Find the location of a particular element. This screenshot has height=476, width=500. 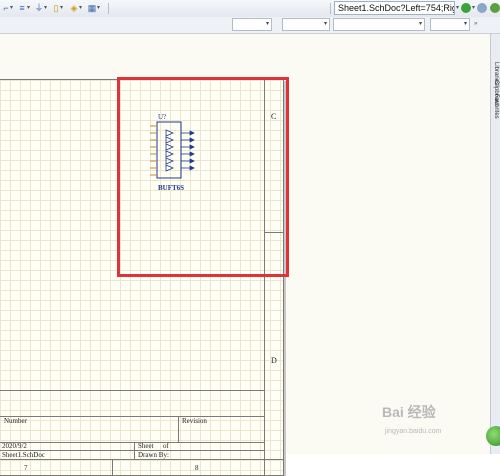

number-label: Number is located at coordinates (15, 421).